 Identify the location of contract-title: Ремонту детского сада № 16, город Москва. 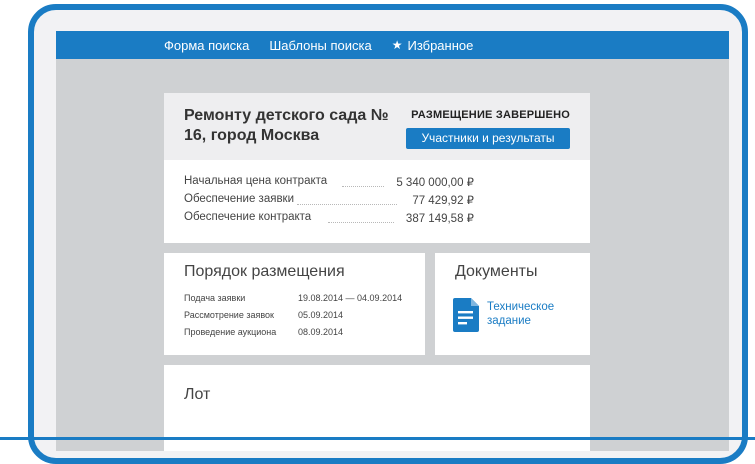
(286, 125).